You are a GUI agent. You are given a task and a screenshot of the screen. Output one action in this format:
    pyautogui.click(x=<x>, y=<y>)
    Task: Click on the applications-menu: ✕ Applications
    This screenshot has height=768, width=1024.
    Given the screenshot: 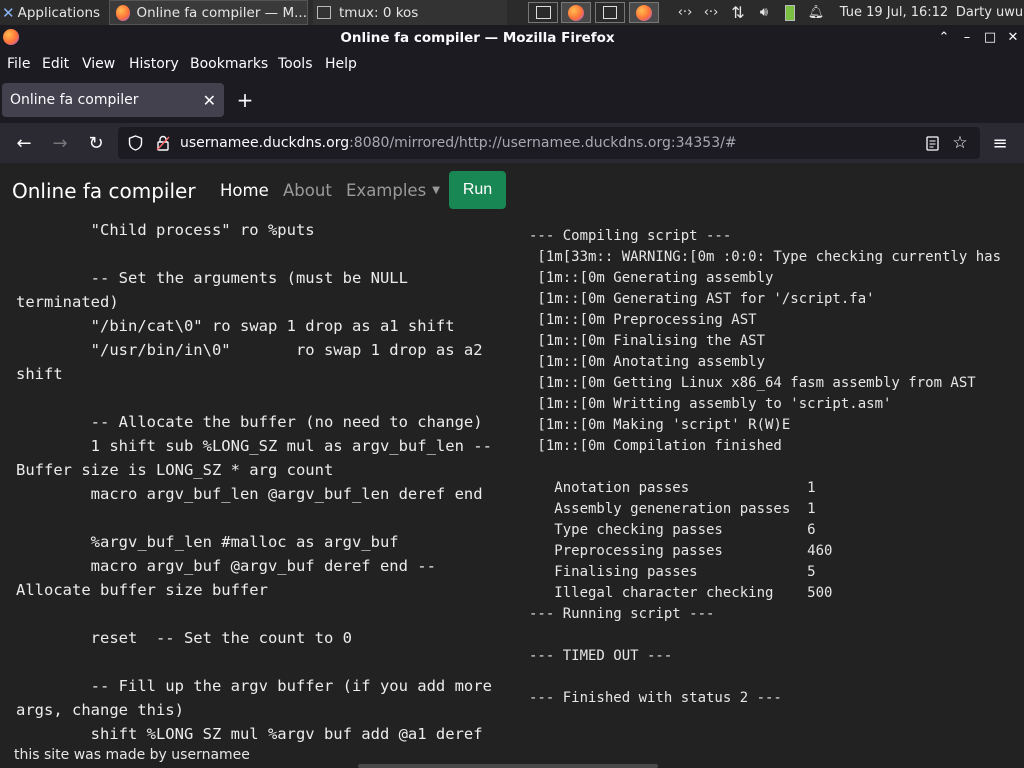 What is the action you would take?
    pyautogui.click(x=54, y=12)
    